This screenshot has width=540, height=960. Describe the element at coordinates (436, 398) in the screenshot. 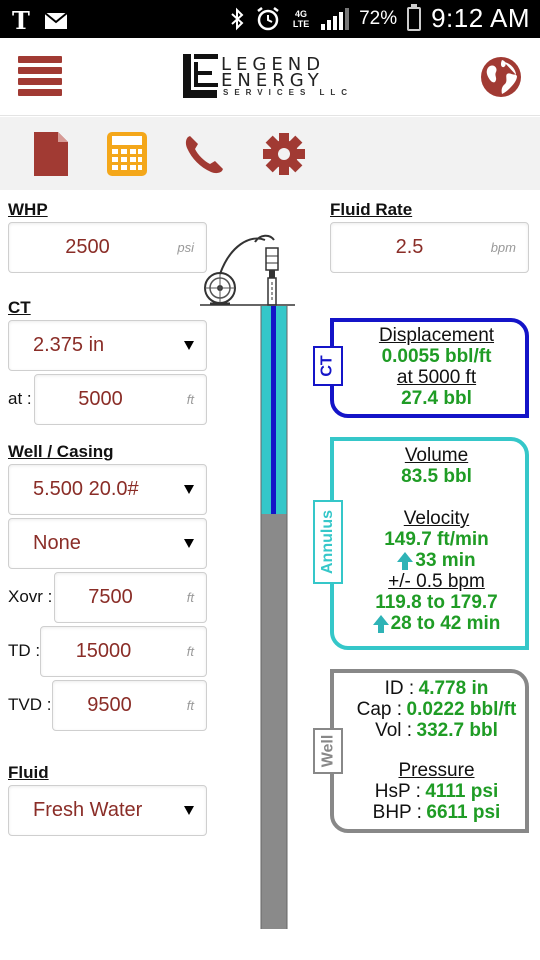

I see `ct-volume-value: 27.4 bbl` at that location.